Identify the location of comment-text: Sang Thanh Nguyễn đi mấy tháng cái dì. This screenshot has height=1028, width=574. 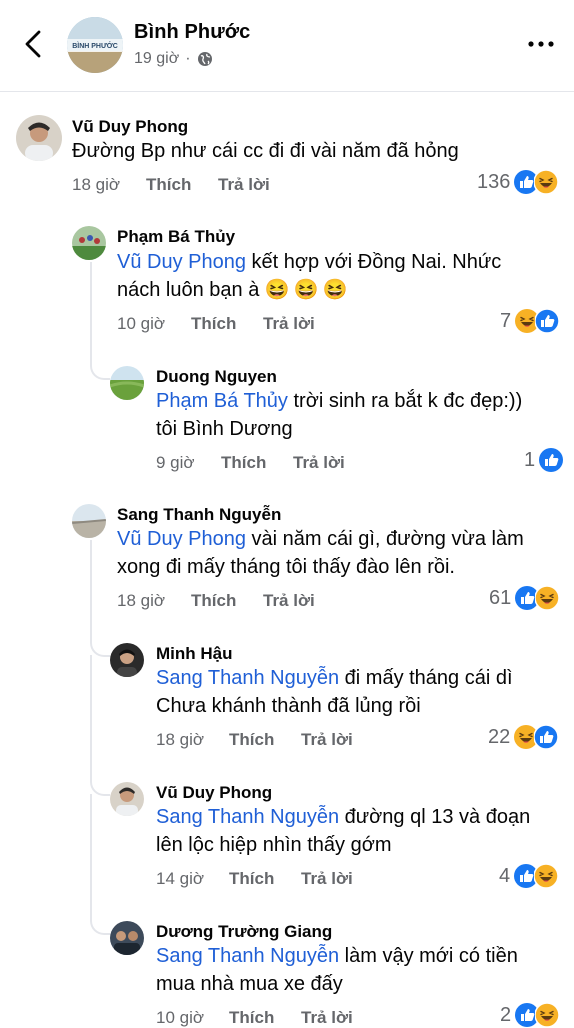
(334, 678).